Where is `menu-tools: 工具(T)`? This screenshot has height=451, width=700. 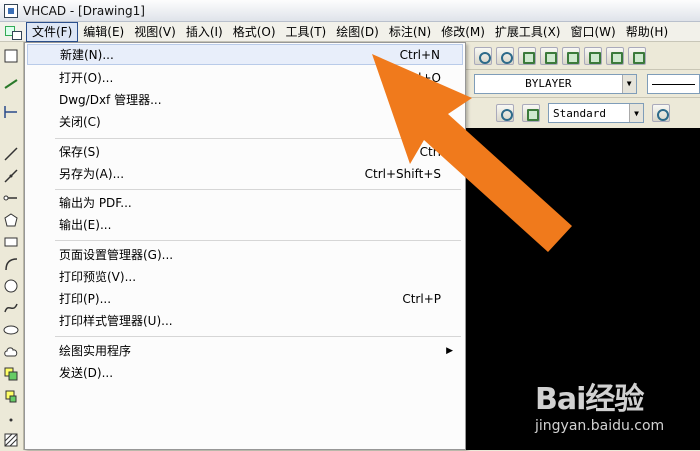
menu-tools: 工具(T) is located at coordinates (306, 32).